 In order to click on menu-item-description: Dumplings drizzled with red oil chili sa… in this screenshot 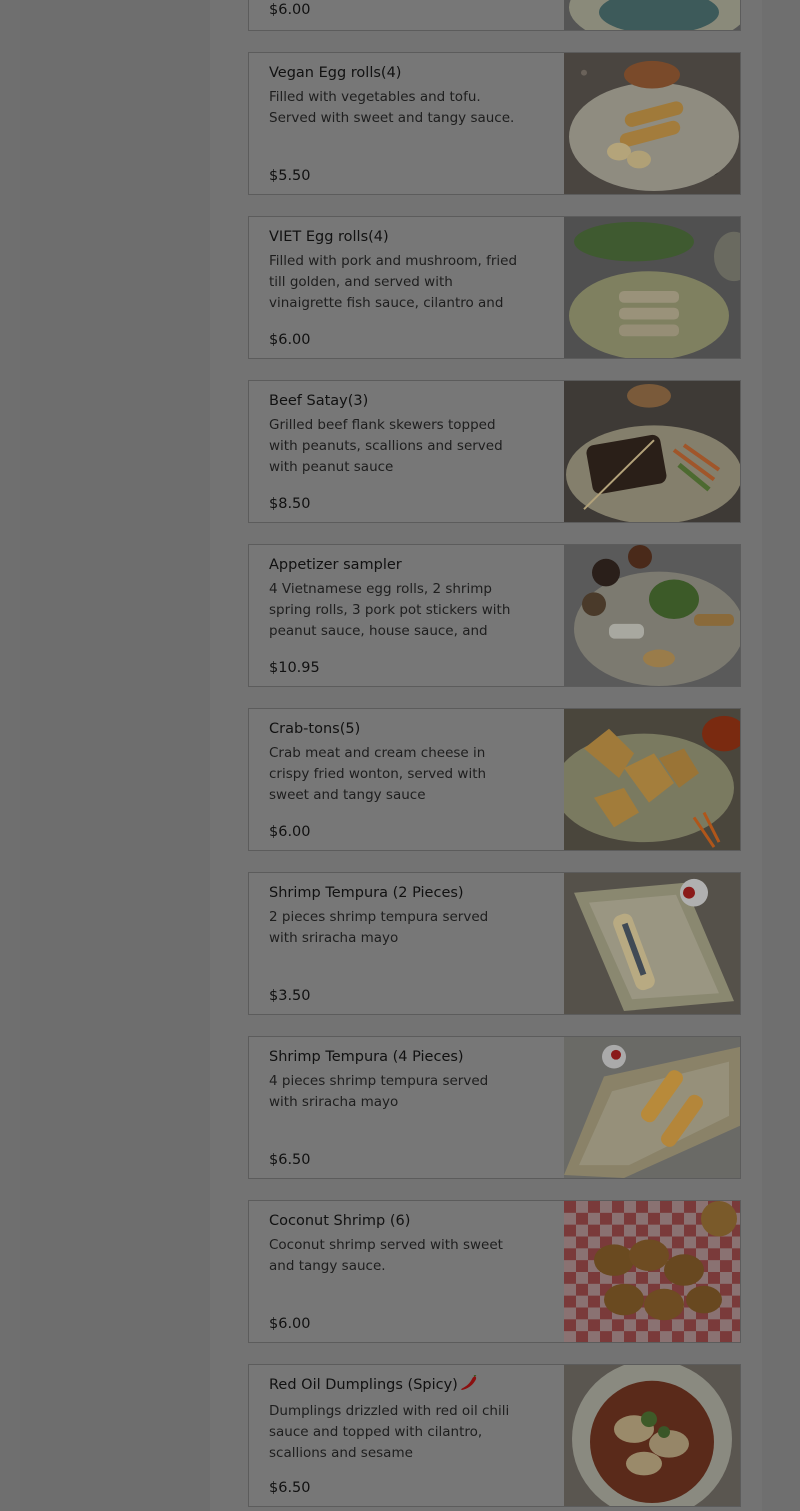, I will do `click(389, 1432)`.